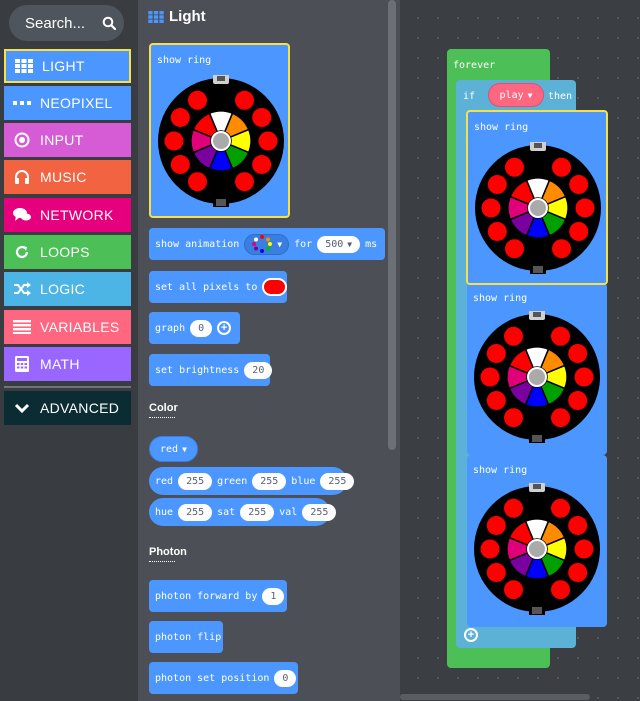  I want to click on hue-value-input: 255, so click(195, 512).